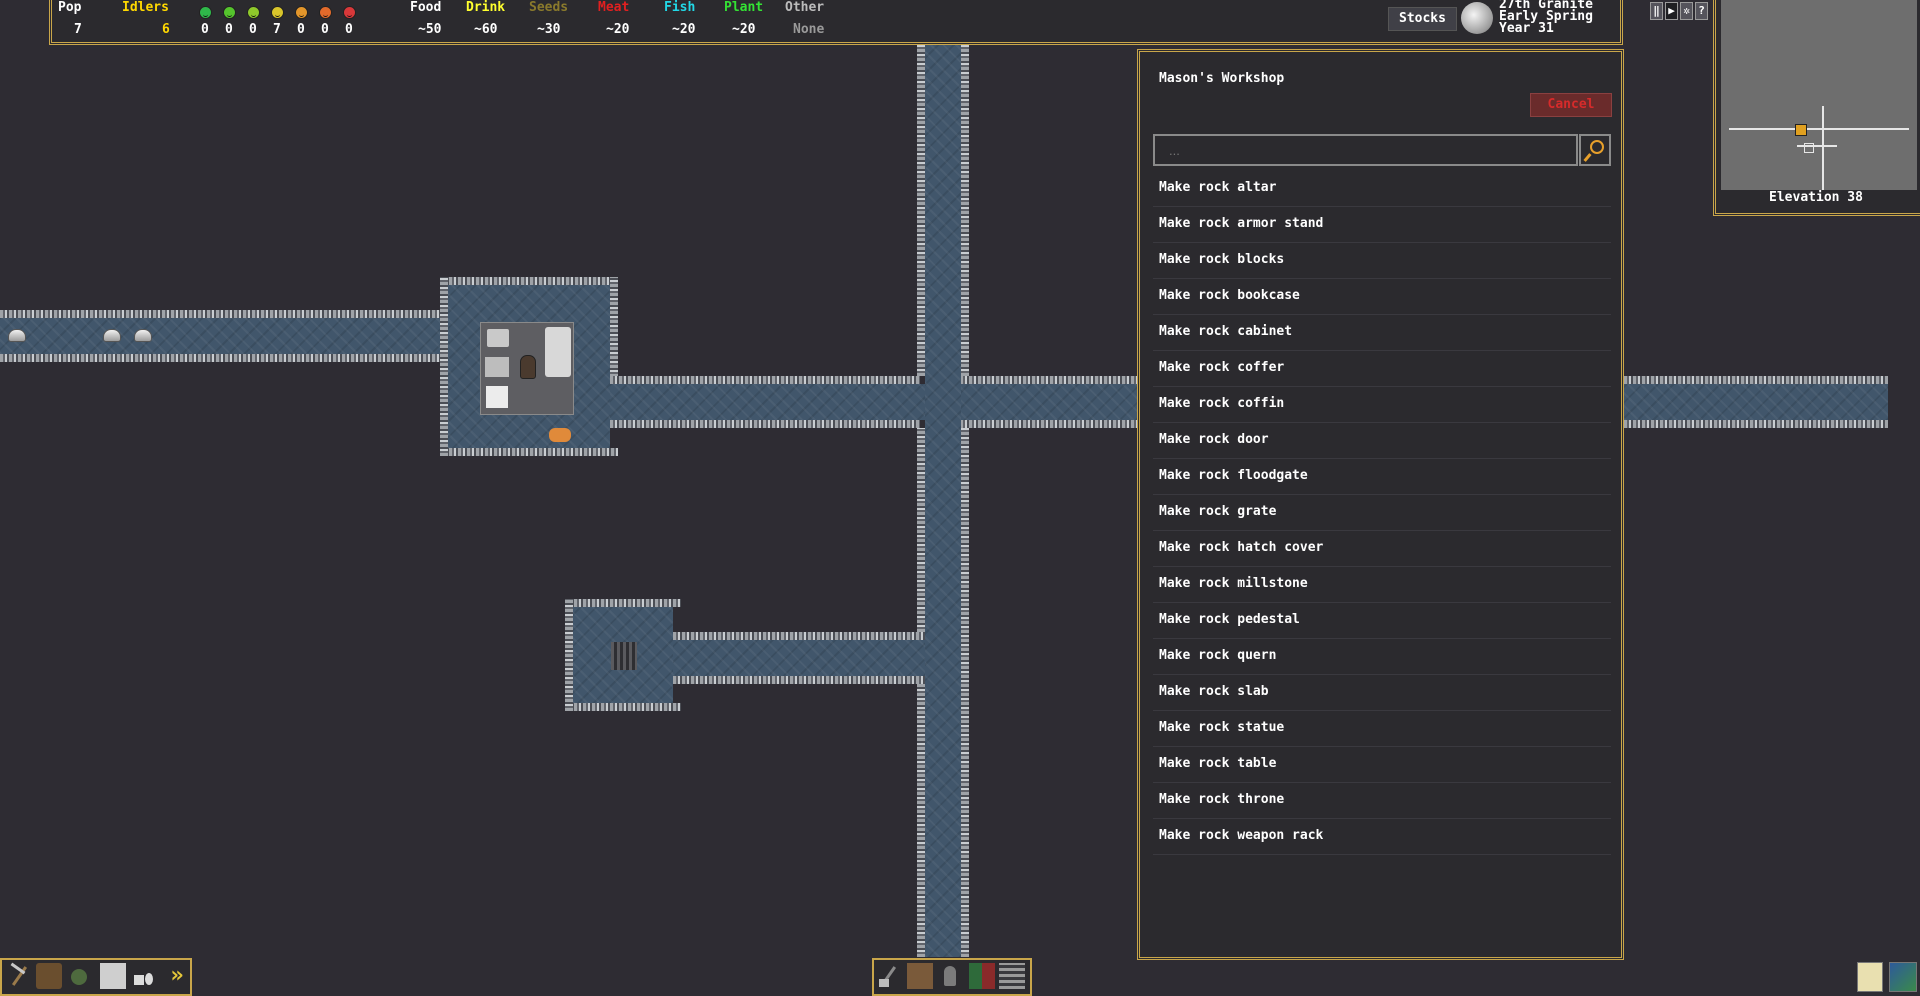 This screenshot has width=1920, height=996. What do you see at coordinates (1222, 78) in the screenshot?
I see `panel-title: Mason's Workshop` at bounding box center [1222, 78].